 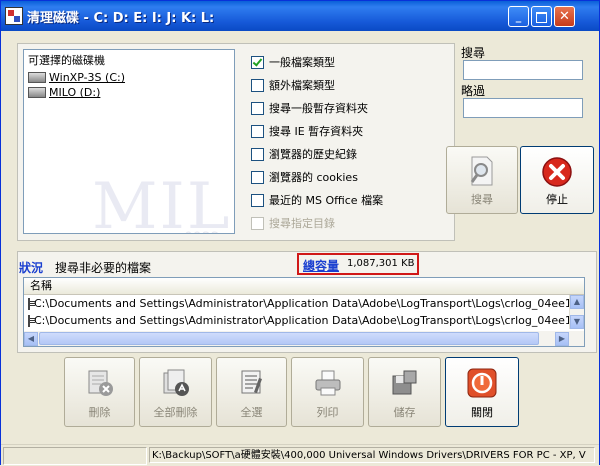 I want to click on window-title: 清理磁碟 - C: D: E: I: J: K: L:, so click(x=121, y=18).